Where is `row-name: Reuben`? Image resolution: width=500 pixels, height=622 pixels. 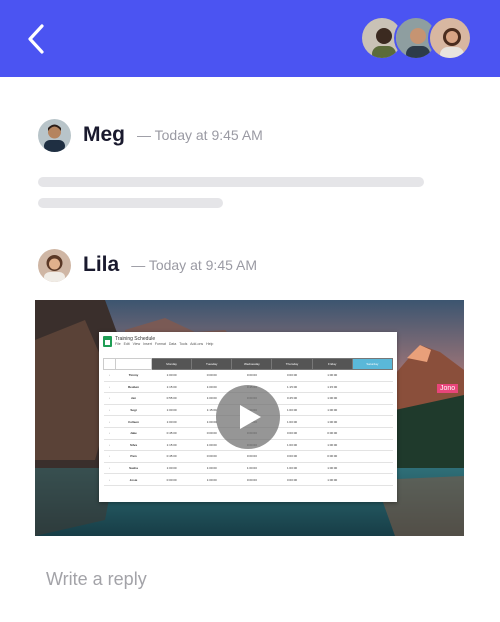 row-name: Reuben is located at coordinates (133, 387).